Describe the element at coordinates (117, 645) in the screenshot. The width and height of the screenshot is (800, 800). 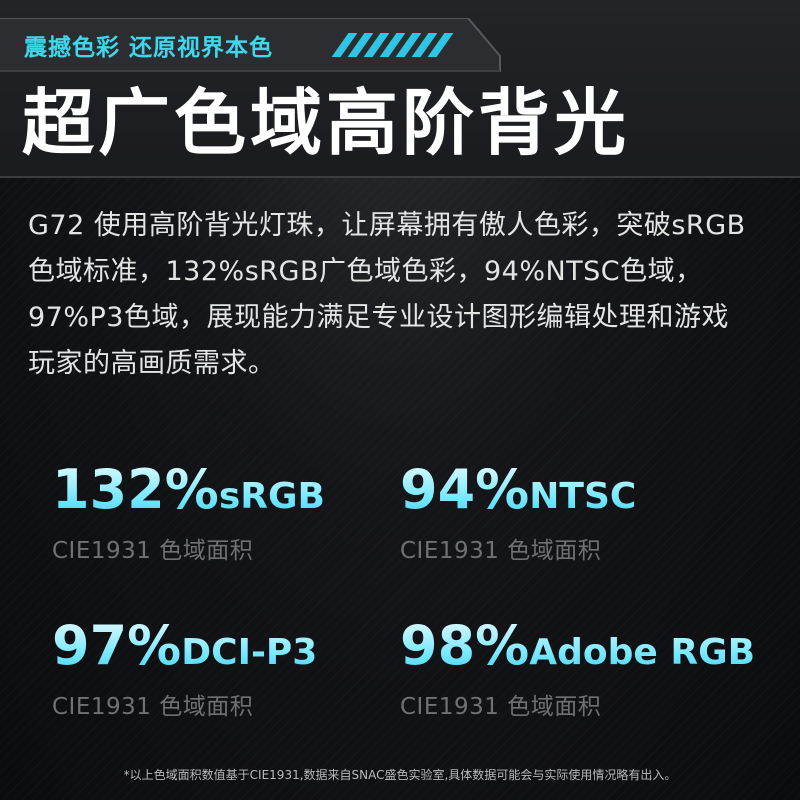
I see `stat-number: 97%` at that location.